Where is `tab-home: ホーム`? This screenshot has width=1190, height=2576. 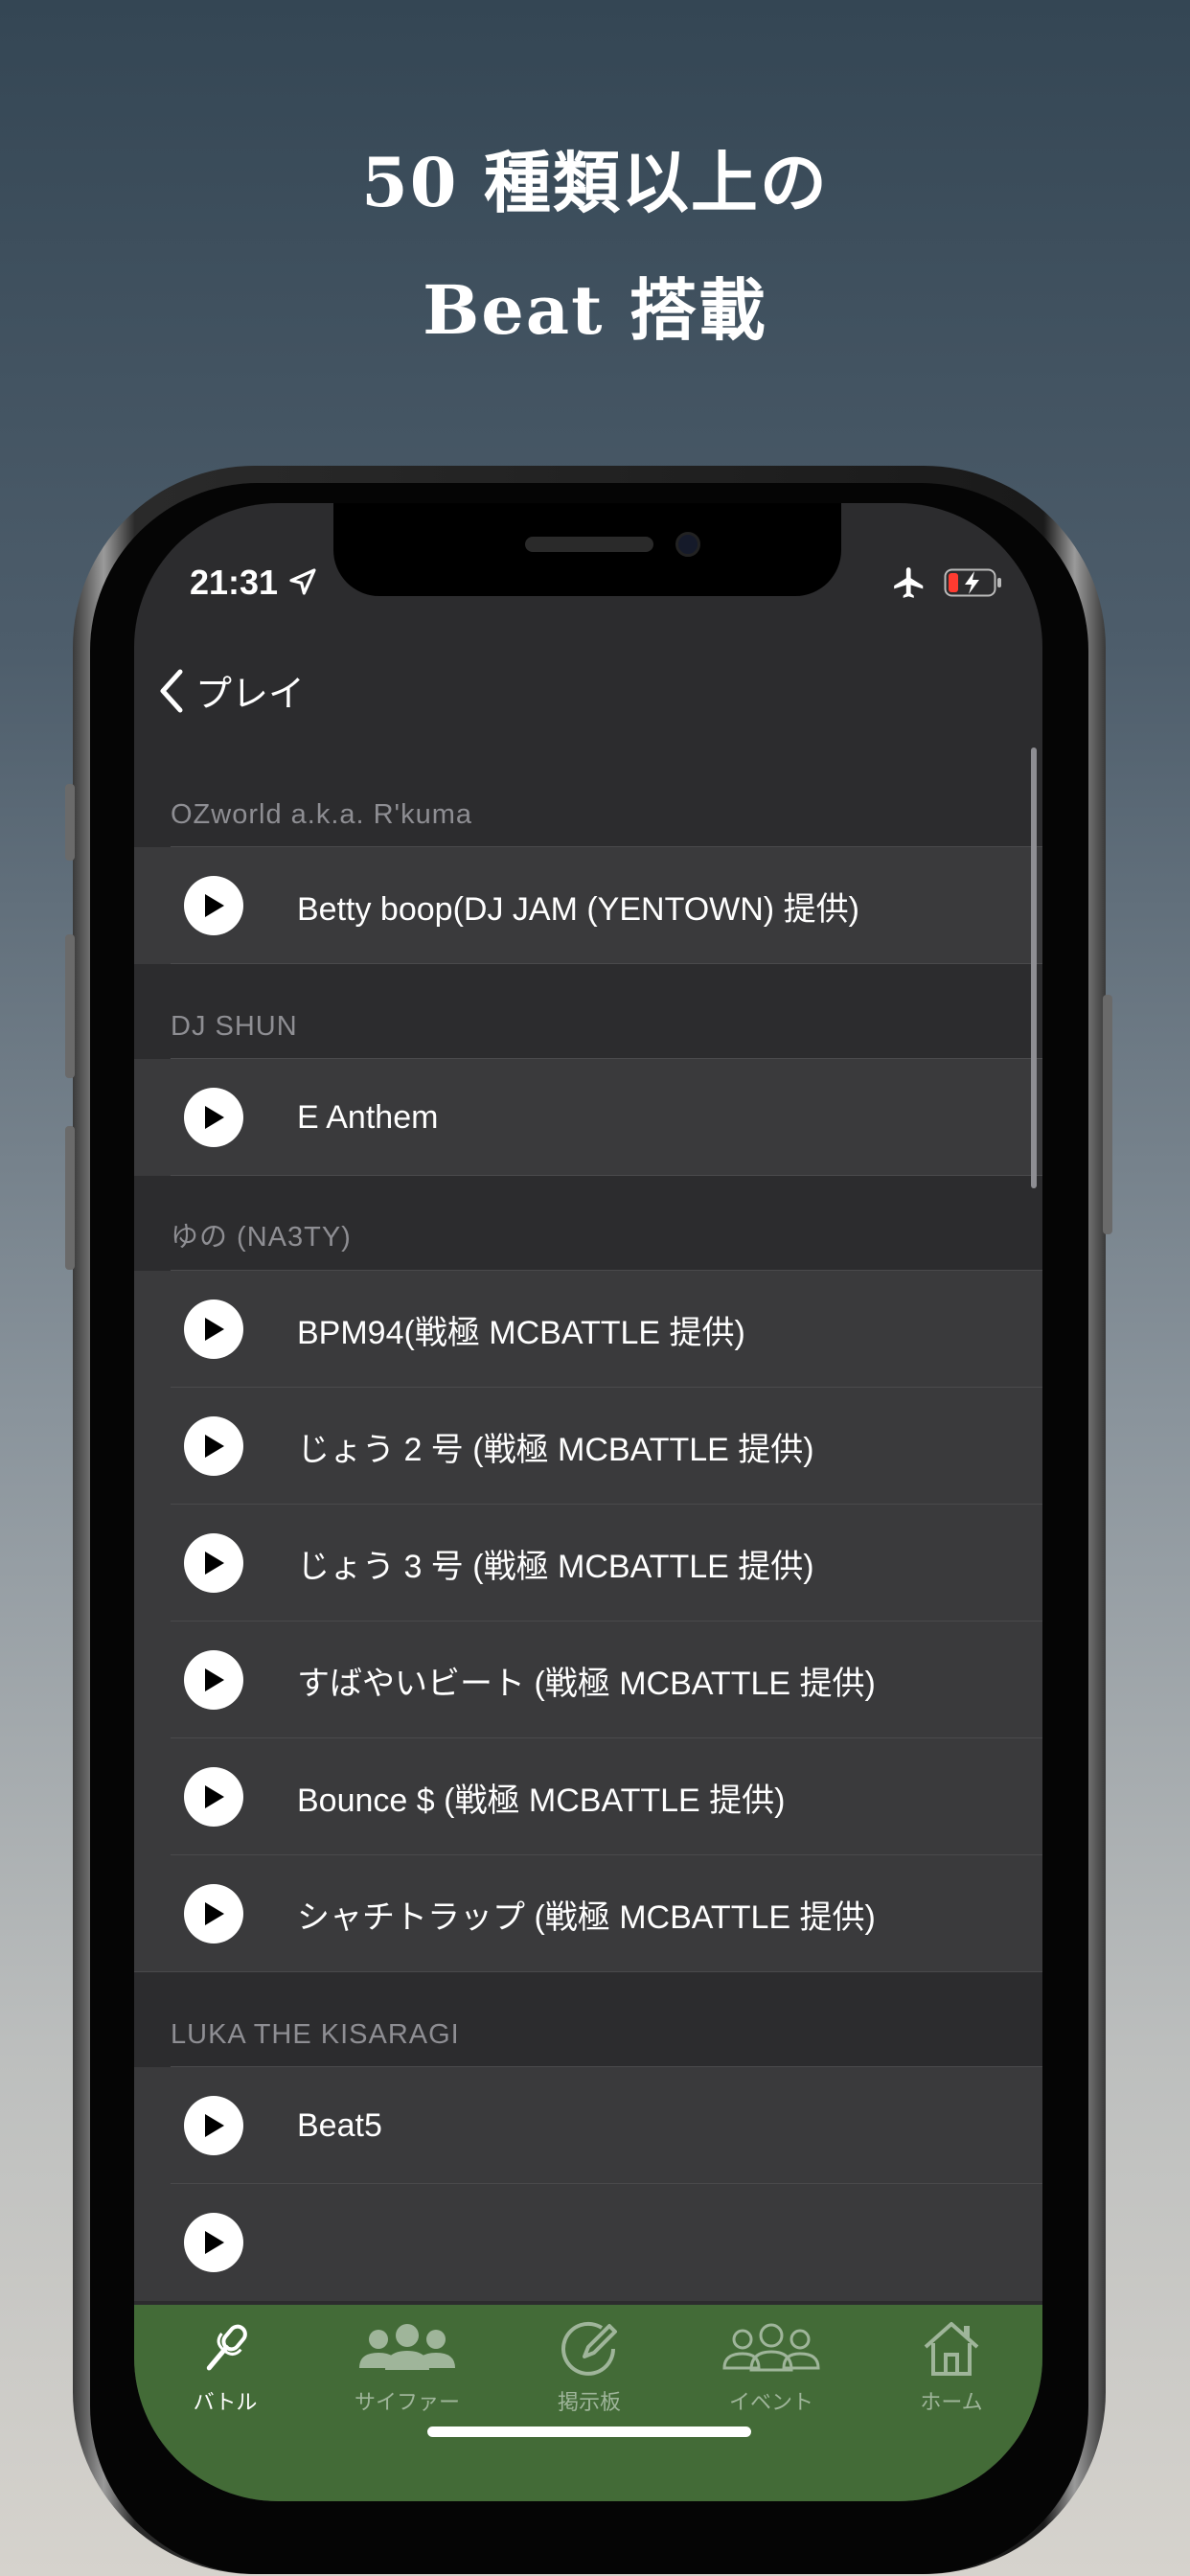
tab-home: ホーム is located at coordinates (951, 2371).